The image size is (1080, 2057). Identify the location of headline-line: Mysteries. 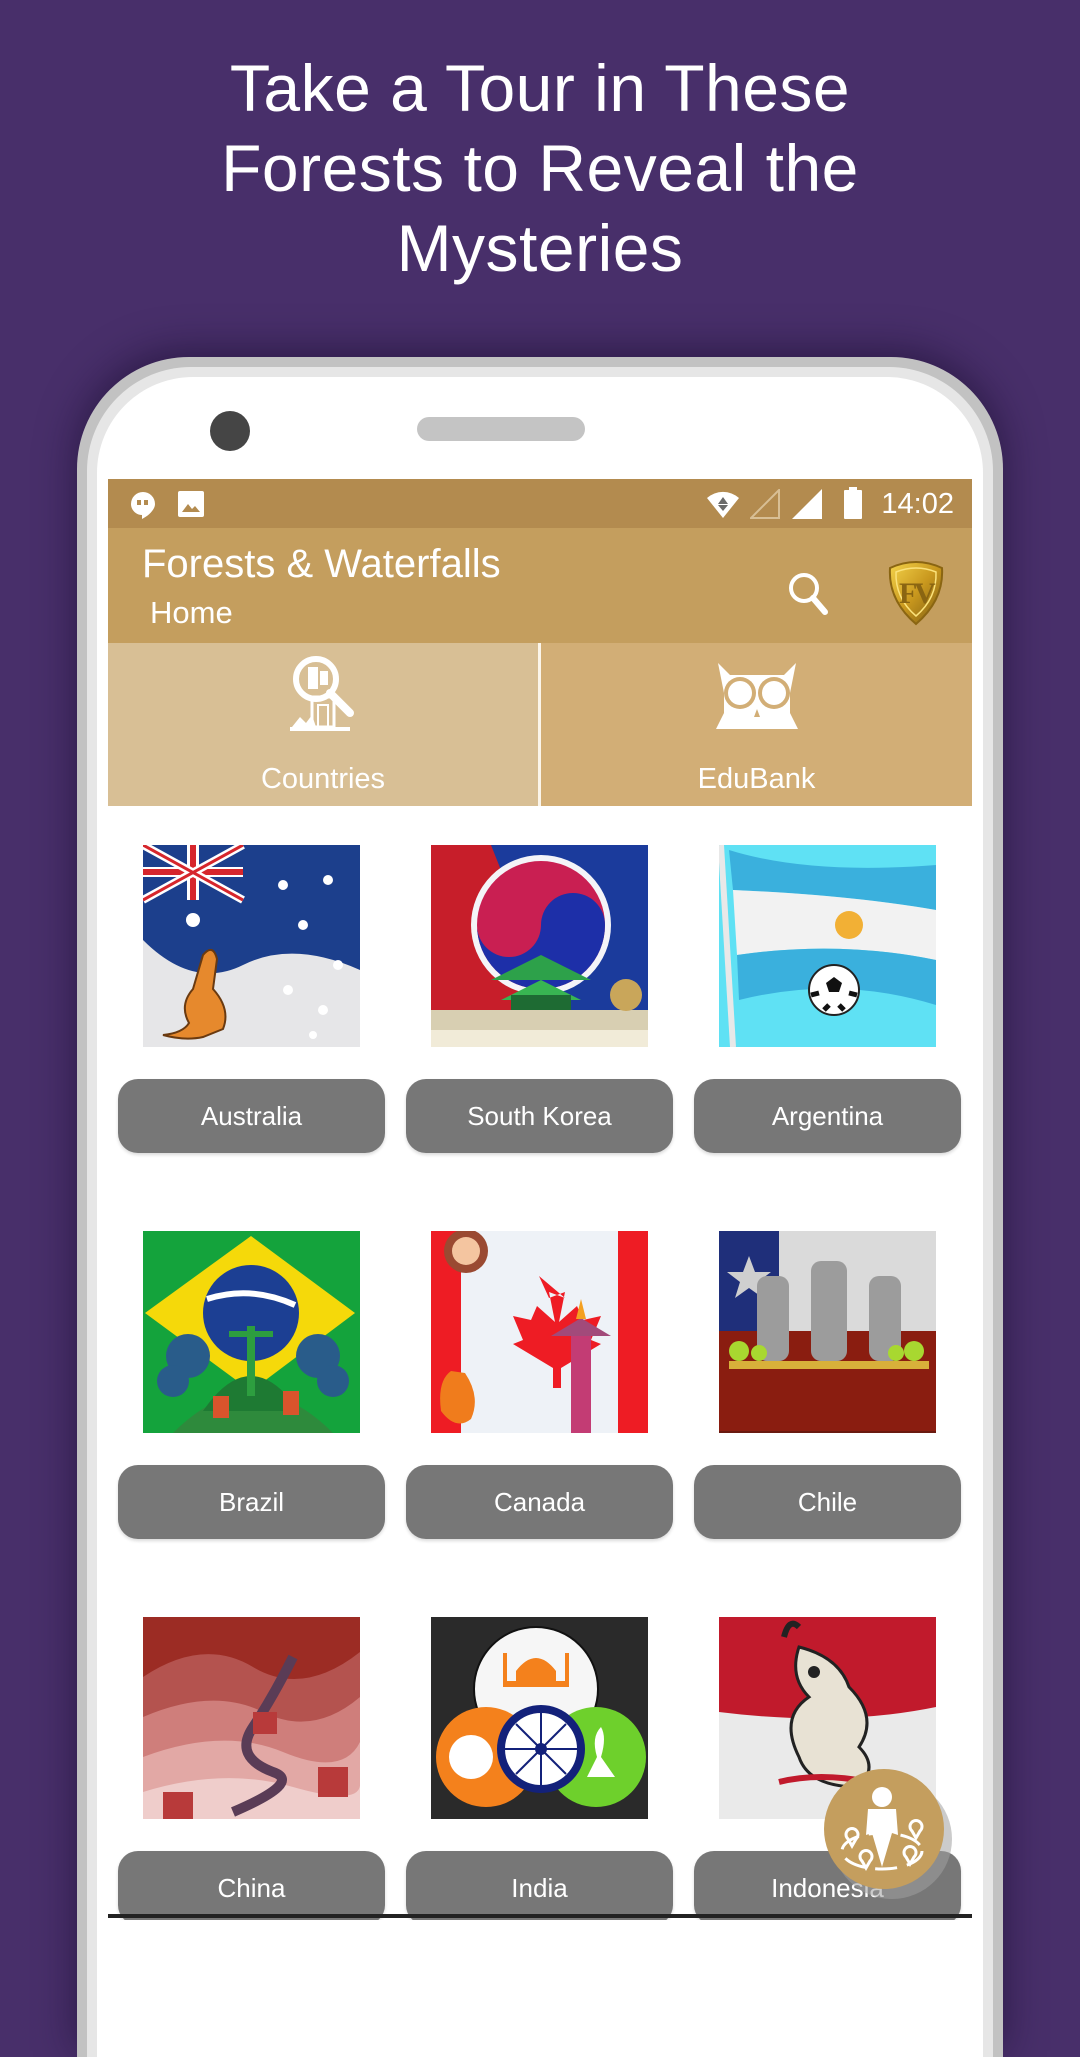
(540, 248).